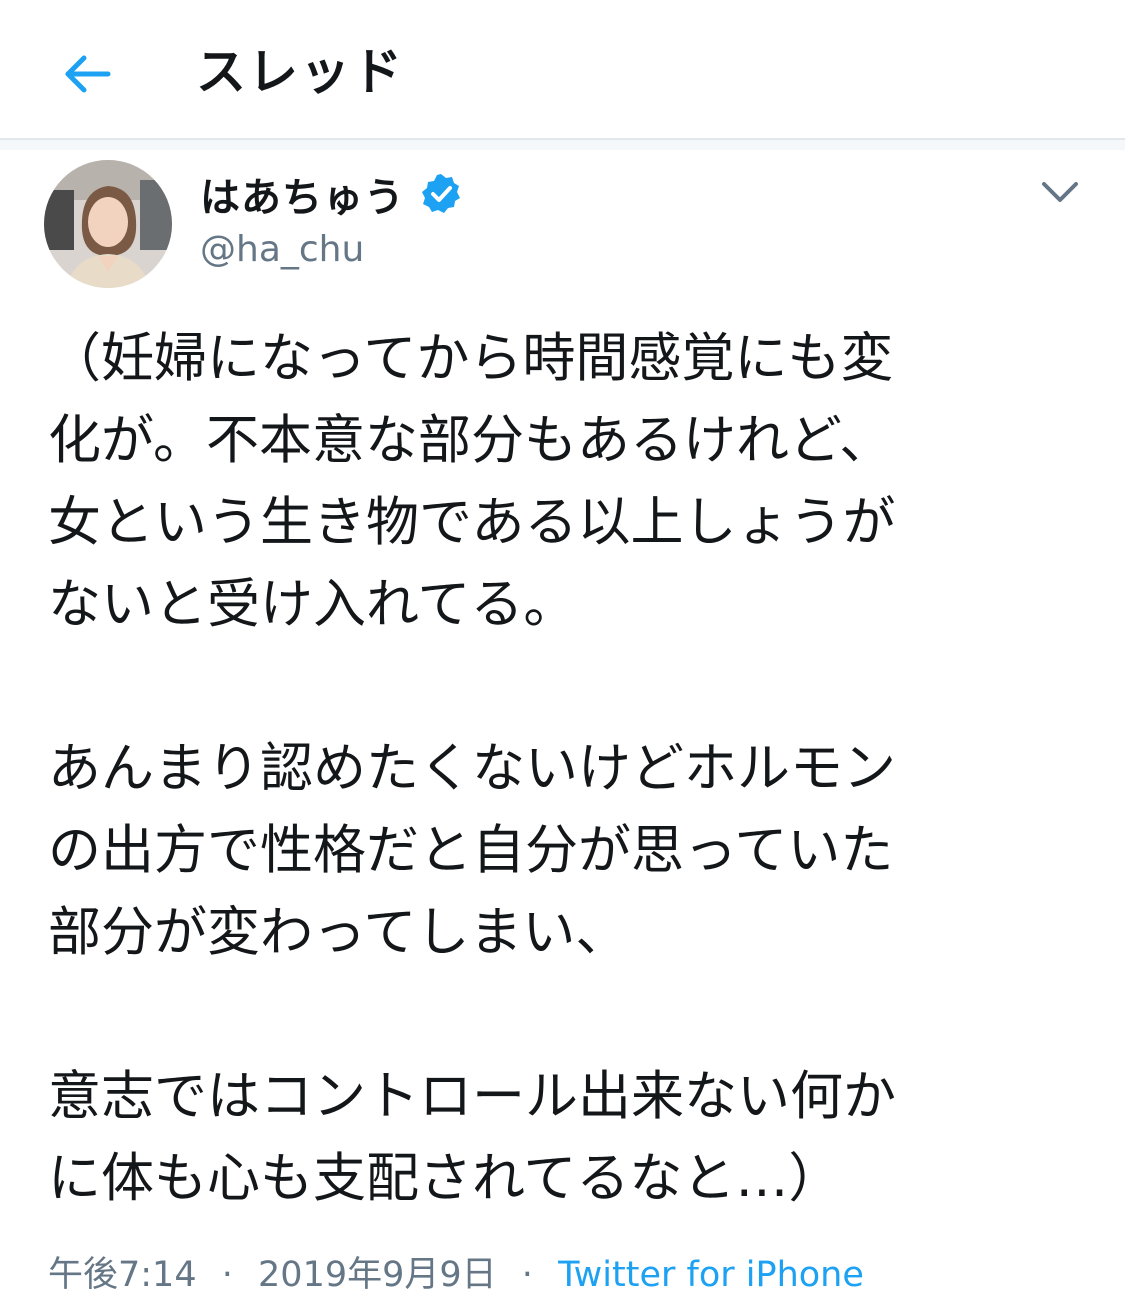 The height and width of the screenshot is (1312, 1125). Describe the element at coordinates (122, 1275) in the screenshot. I see `tweet-time: 午後7:14` at that location.